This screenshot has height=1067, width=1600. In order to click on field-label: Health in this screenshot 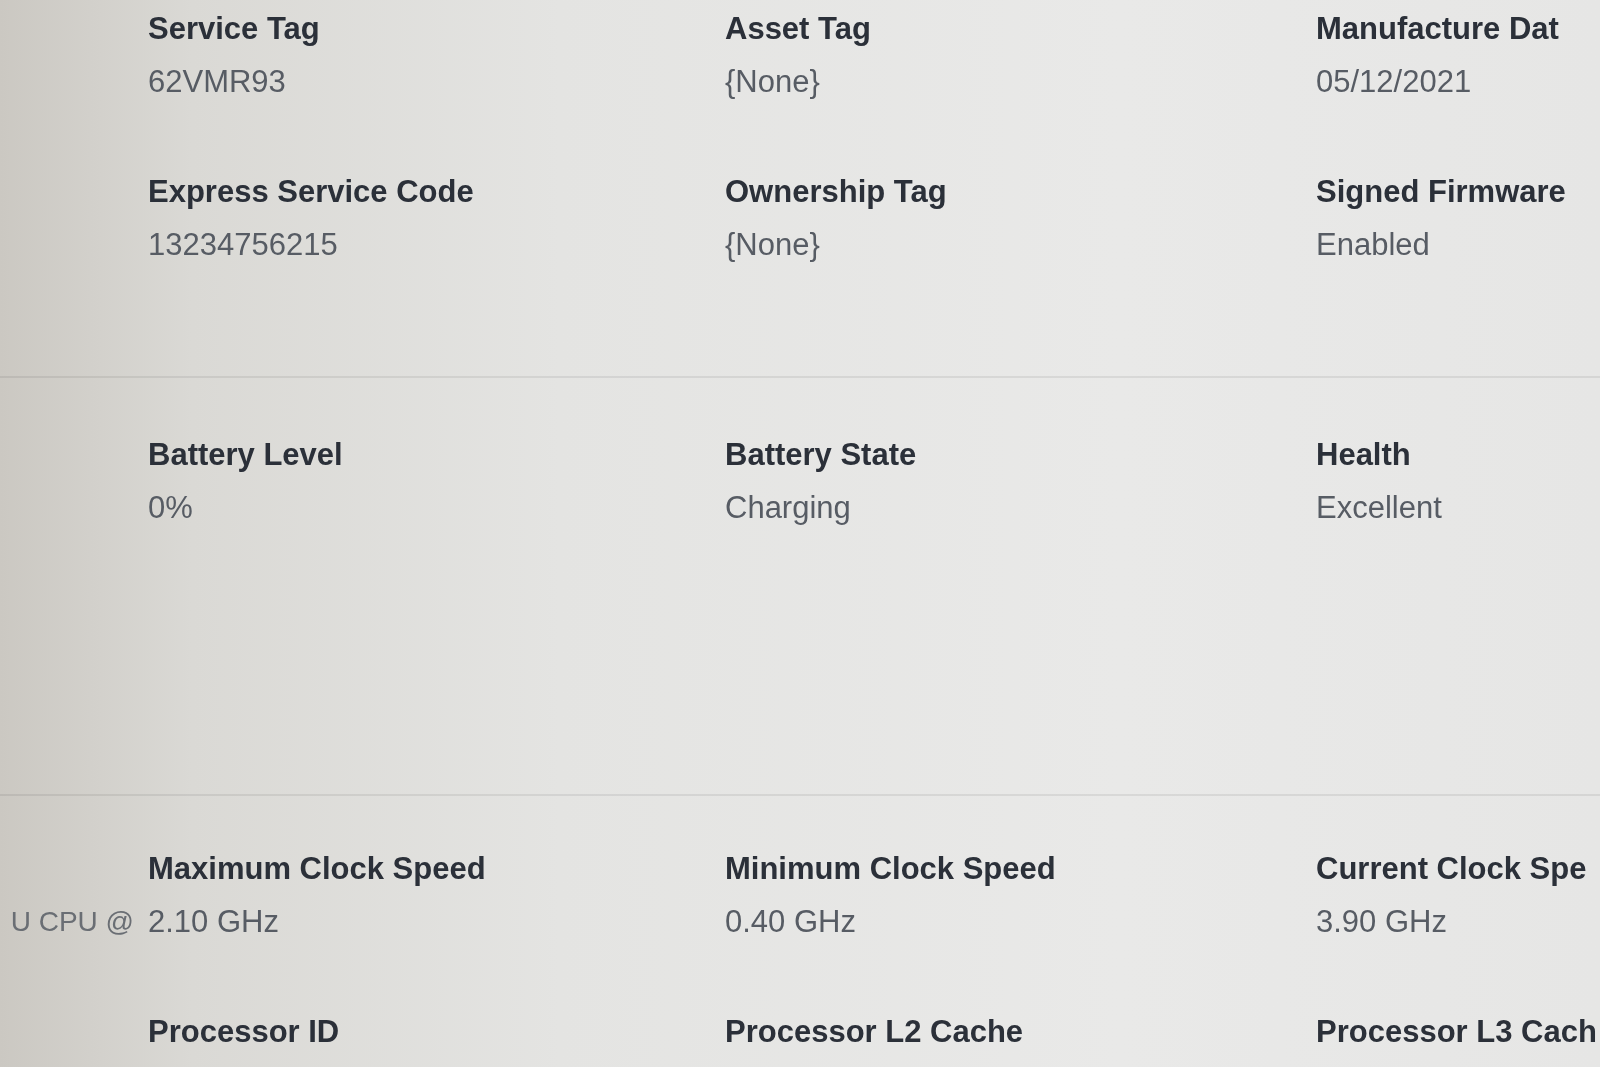, I will do `click(1363, 455)`.